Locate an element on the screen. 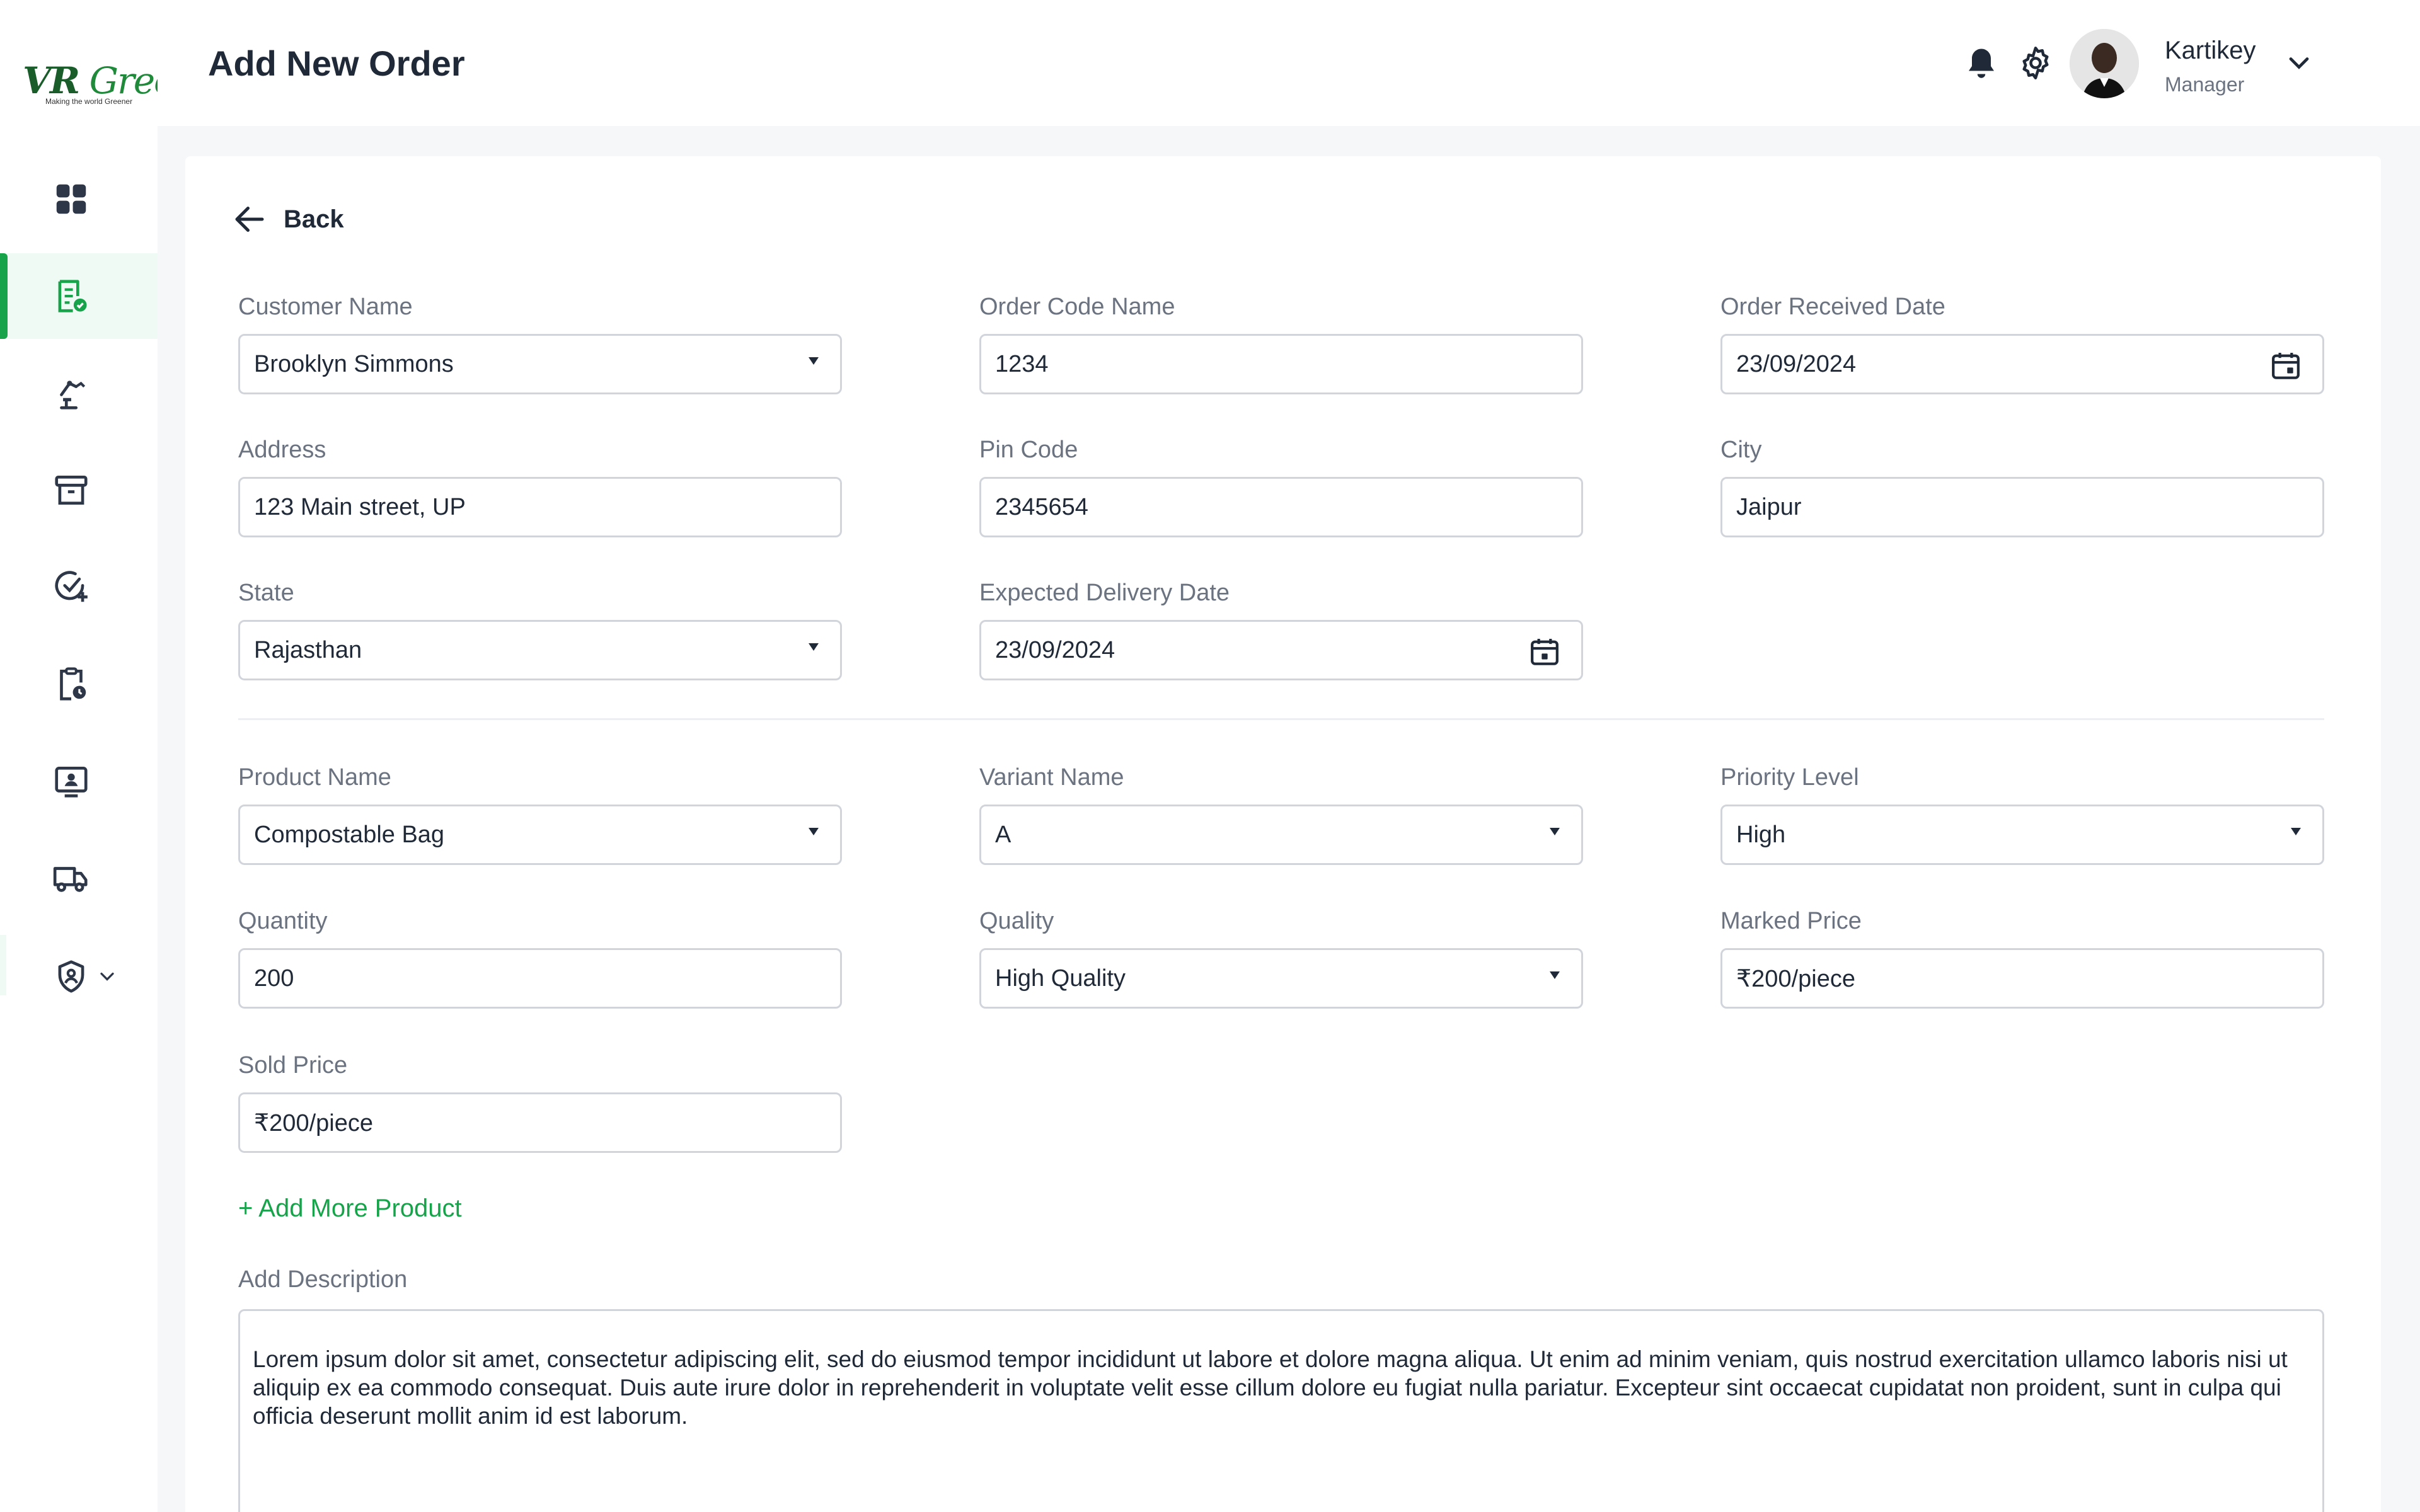  page-title: Add New Order is located at coordinates (336, 63).